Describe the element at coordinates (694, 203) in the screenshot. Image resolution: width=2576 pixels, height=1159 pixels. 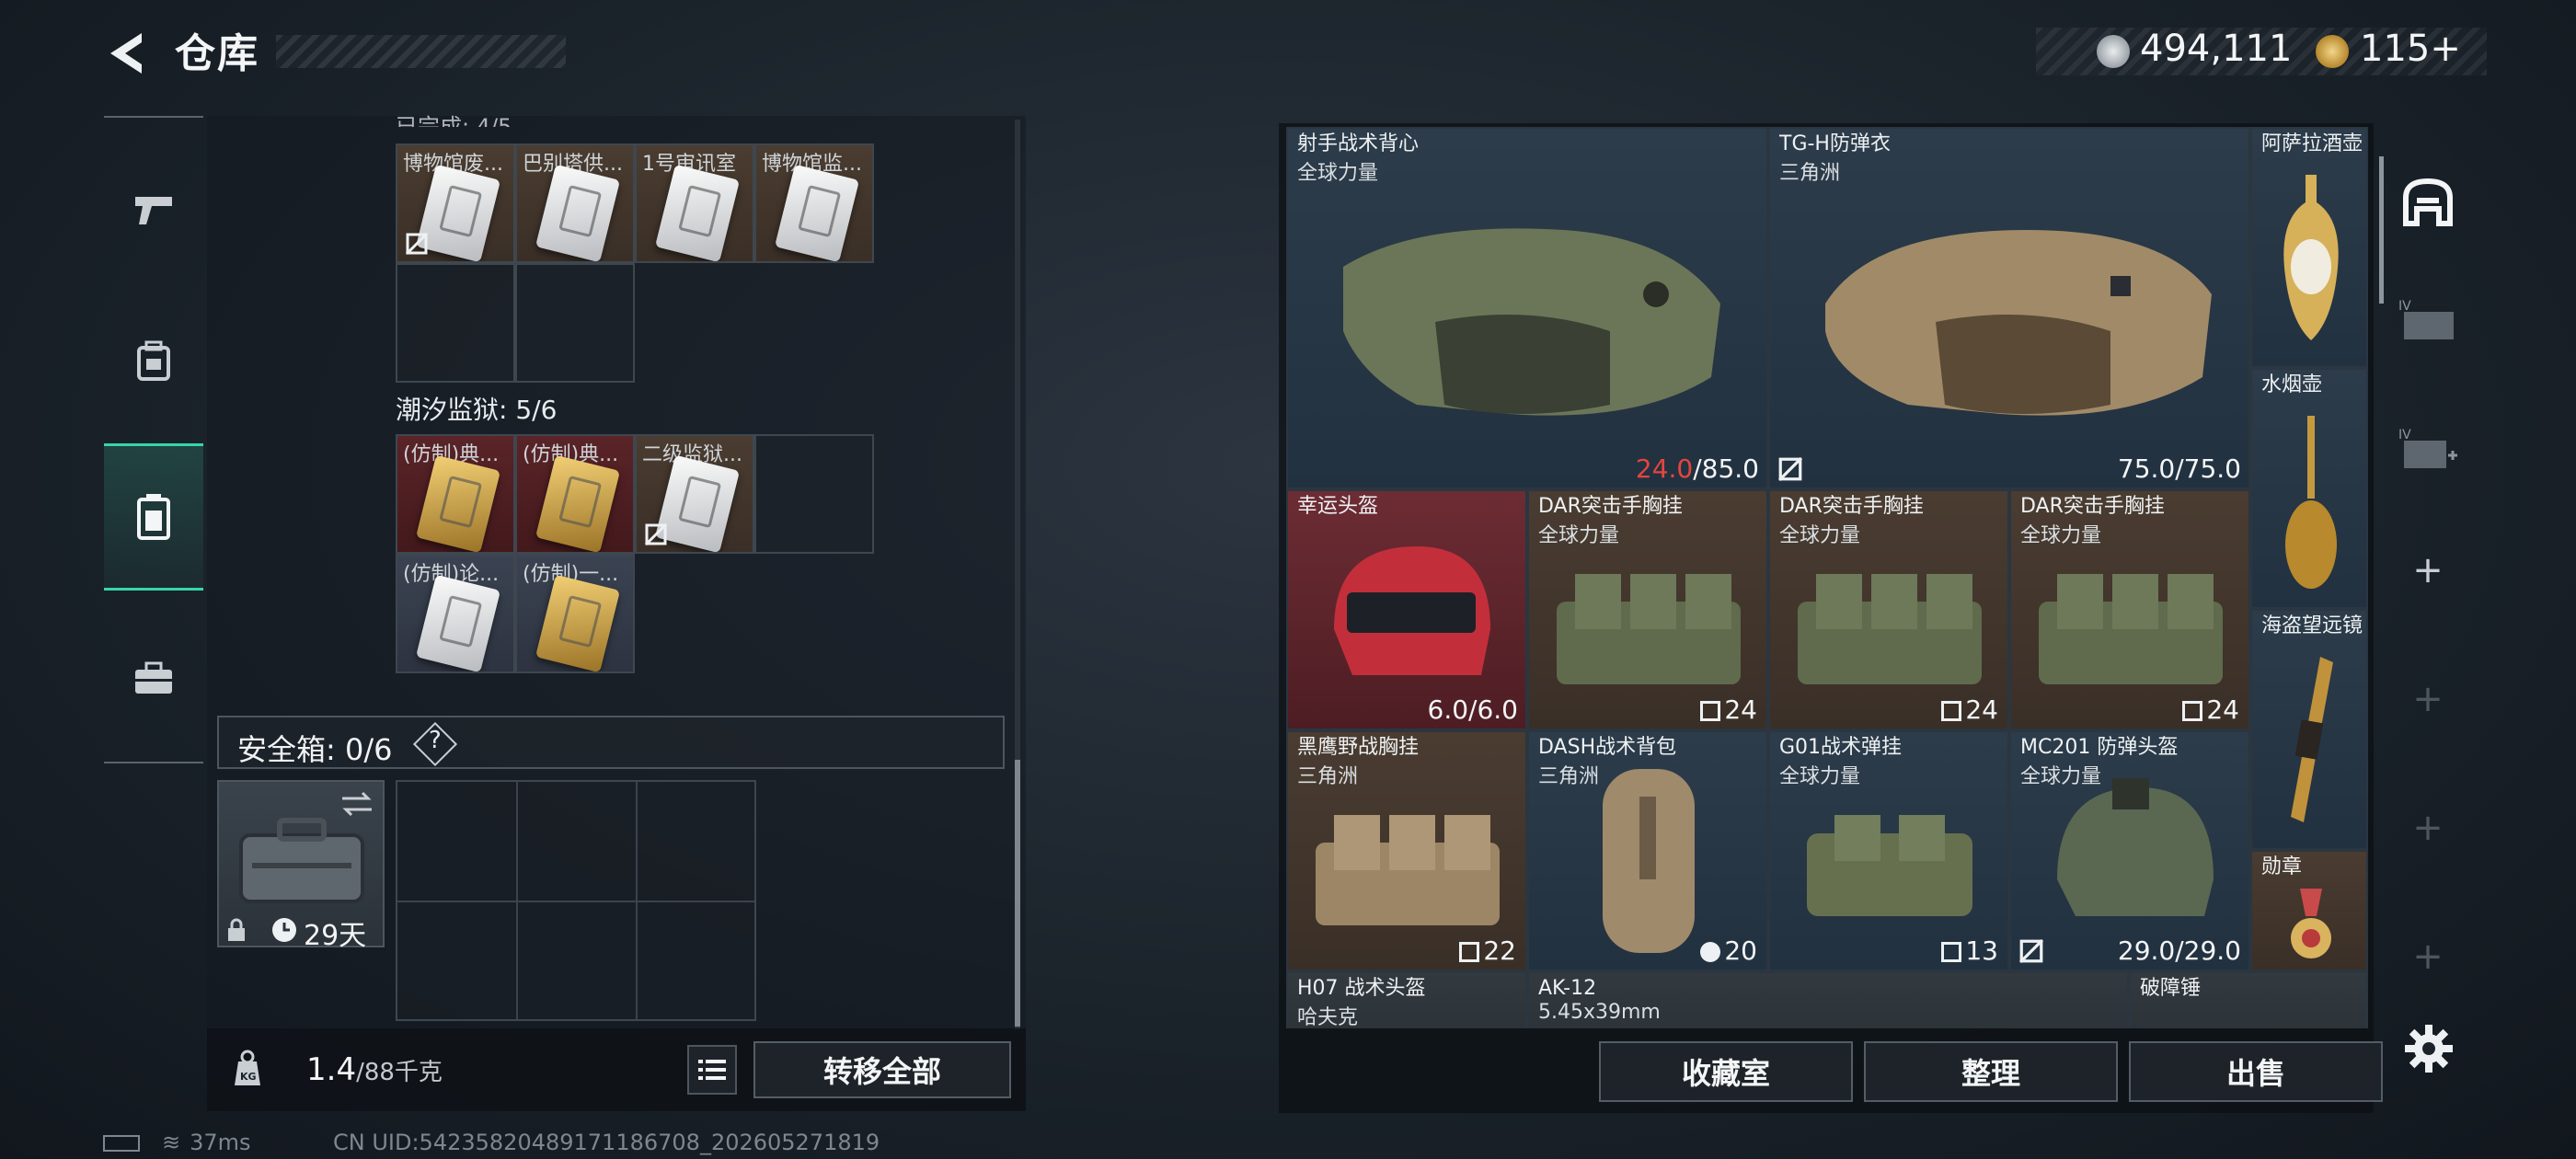
I see `collection-slot: 1号审讯室` at that location.